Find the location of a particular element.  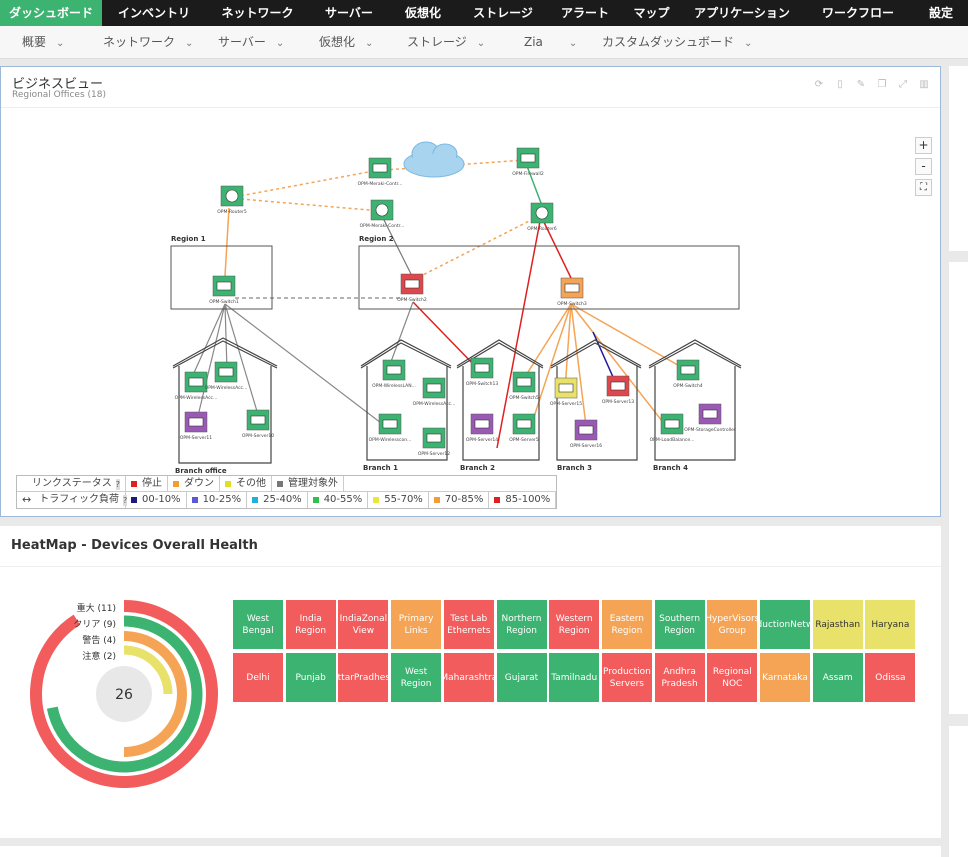

copy-icon: ❐ is located at coordinates (882, 84).